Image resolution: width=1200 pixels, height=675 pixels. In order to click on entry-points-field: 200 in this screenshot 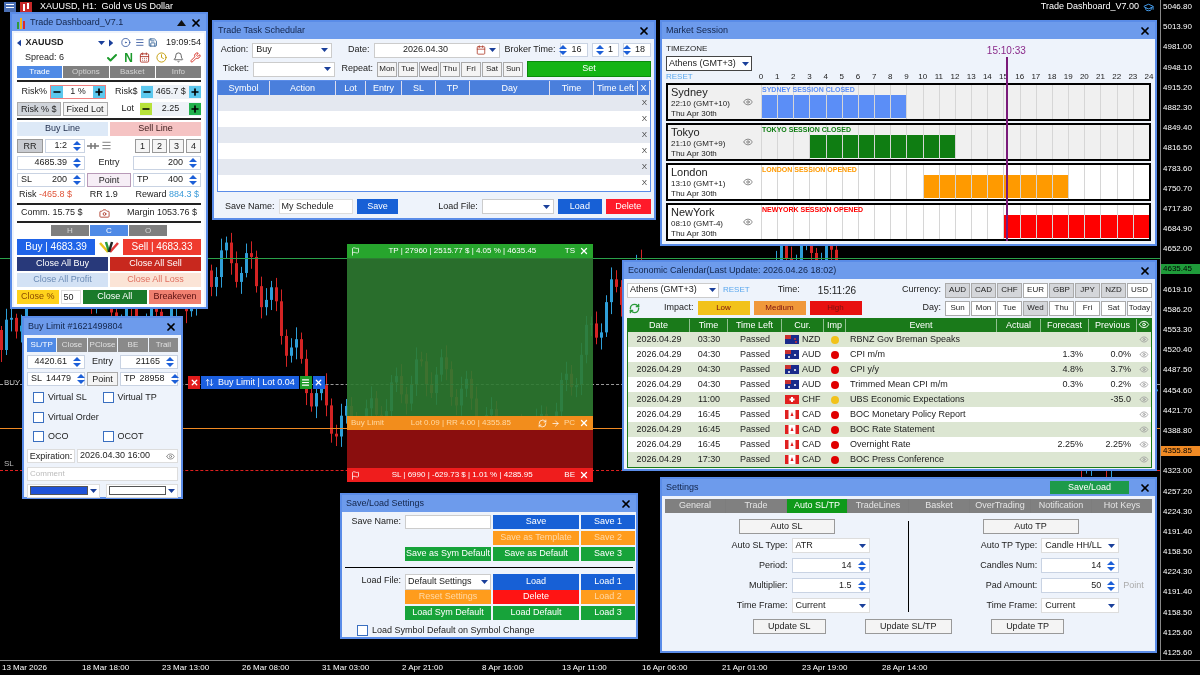, I will do `click(167, 162)`.